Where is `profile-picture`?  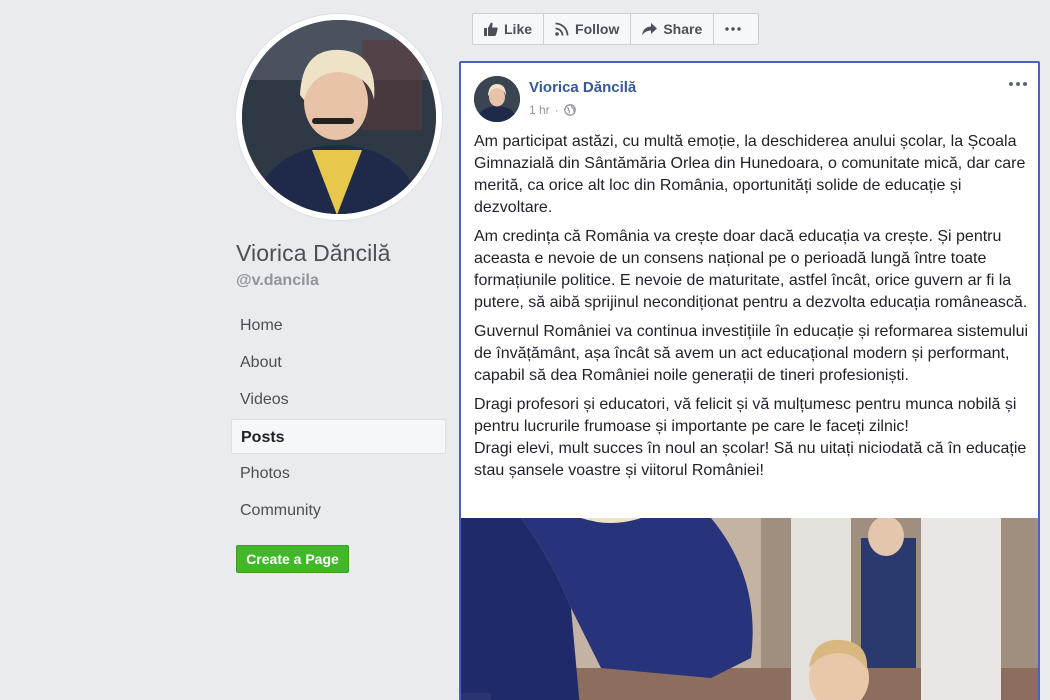 profile-picture is located at coordinates (339, 117).